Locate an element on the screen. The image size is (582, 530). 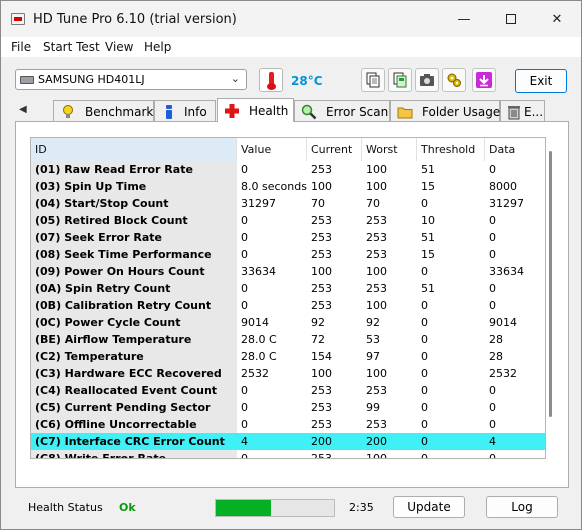
vertical-scrollbar is located at coordinates (553, 298).